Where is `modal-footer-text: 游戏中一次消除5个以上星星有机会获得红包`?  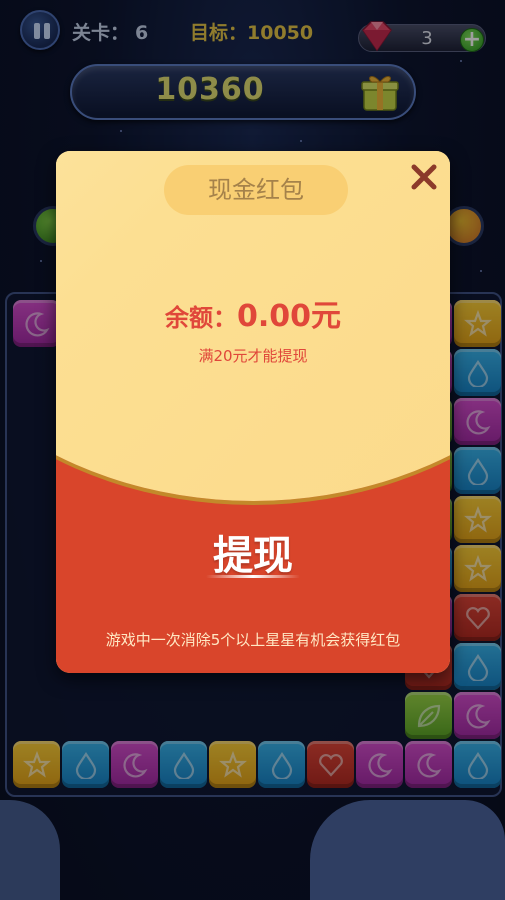 modal-footer-text: 游戏中一次消除5个以上星星有机会获得红包 is located at coordinates (253, 640).